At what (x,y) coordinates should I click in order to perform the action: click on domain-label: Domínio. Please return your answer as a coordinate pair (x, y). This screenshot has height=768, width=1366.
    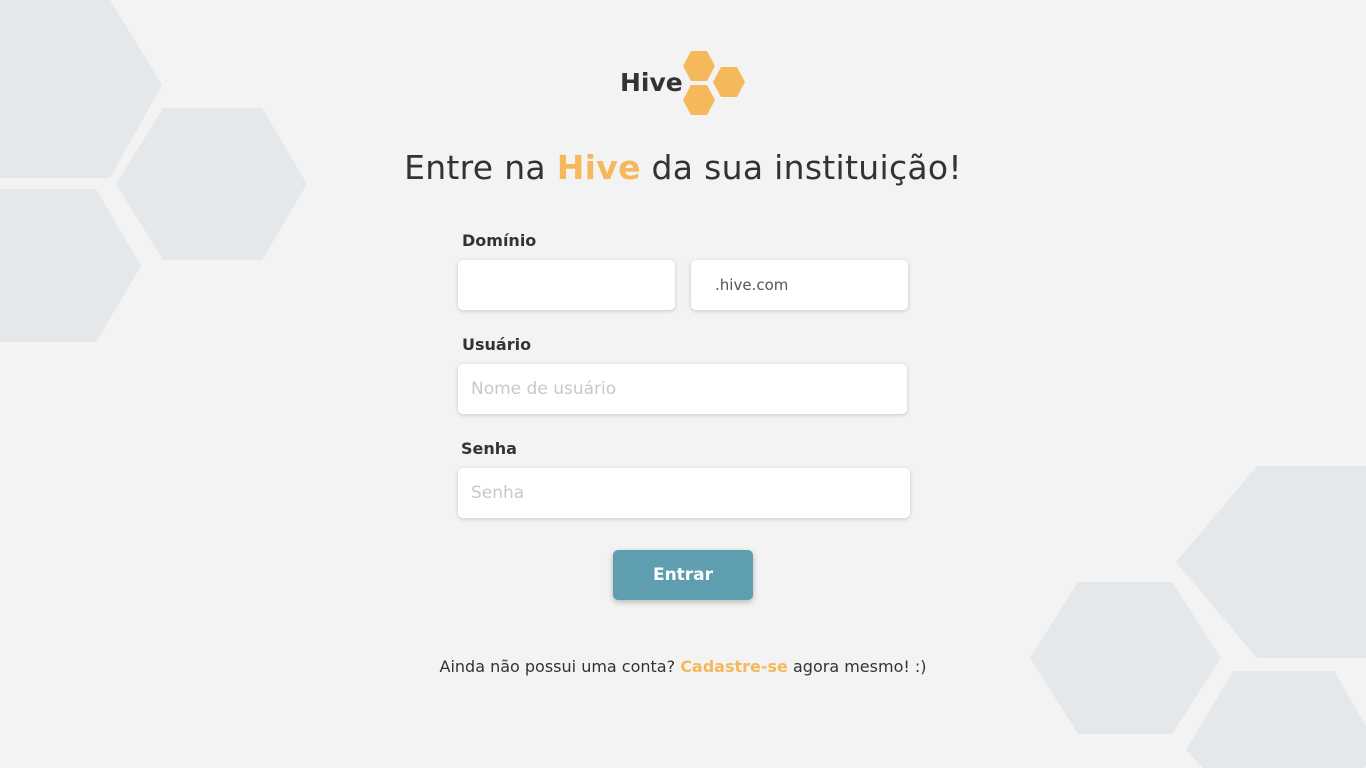
    Looking at the image, I should click on (499, 240).